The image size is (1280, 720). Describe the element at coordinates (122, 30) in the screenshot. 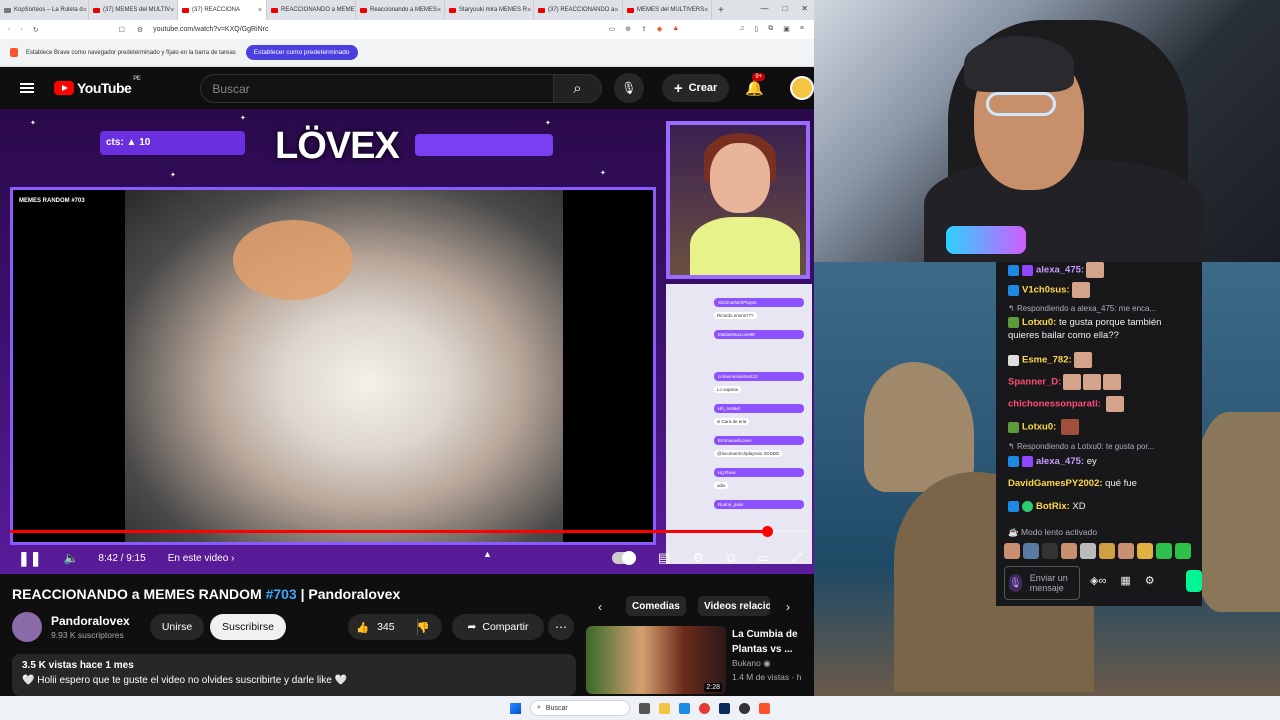

I see `bookmark-icon: ☐` at that location.